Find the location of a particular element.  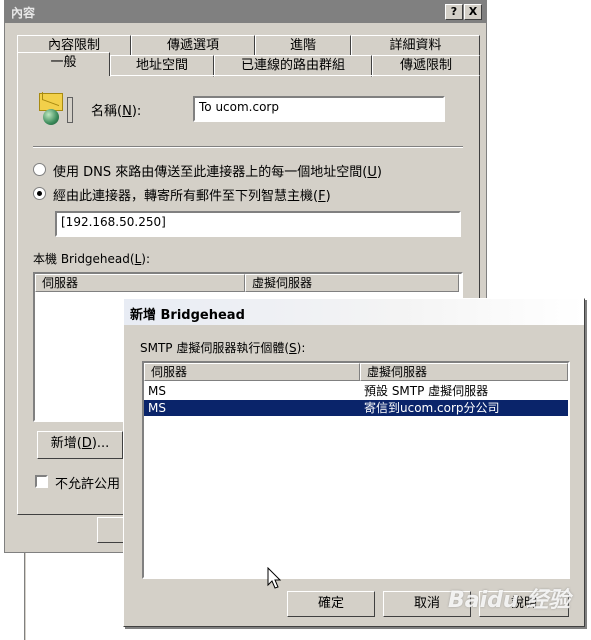

name-input: To ucom.corp is located at coordinates (319, 109).